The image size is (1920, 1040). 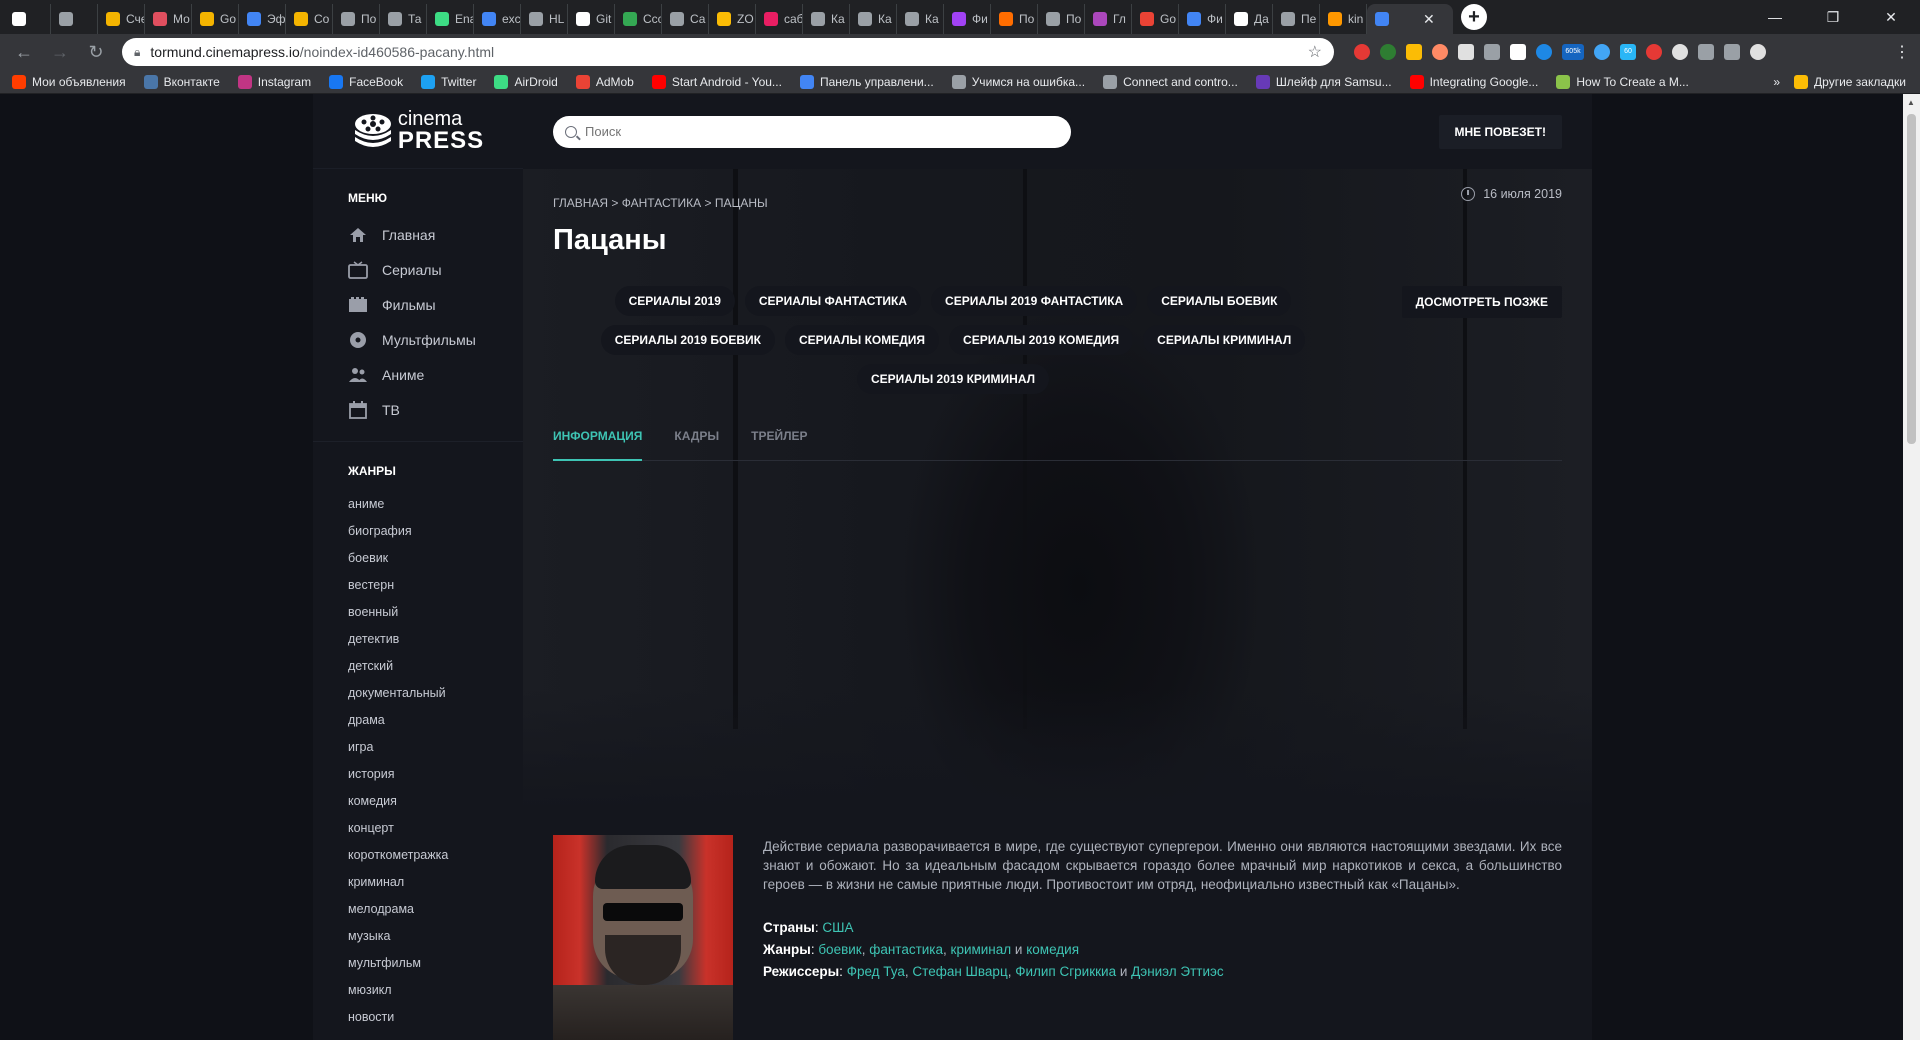 What do you see at coordinates (418, 638) in the screenshot?
I see `genre-link: детектив` at bounding box center [418, 638].